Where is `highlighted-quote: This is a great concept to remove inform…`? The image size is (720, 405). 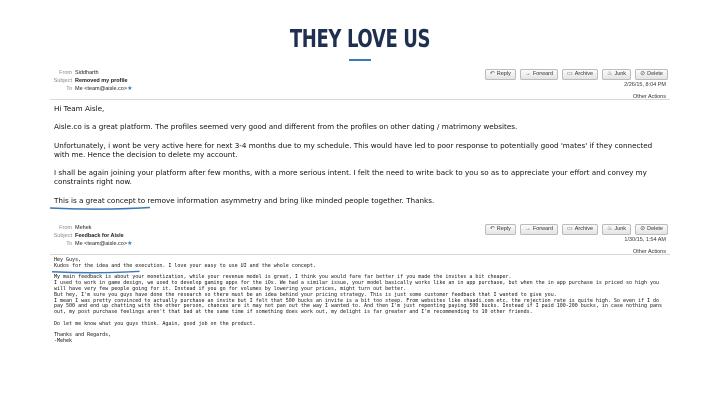 highlighted-quote: This is a great concept to remove inform… is located at coordinates (242, 203).